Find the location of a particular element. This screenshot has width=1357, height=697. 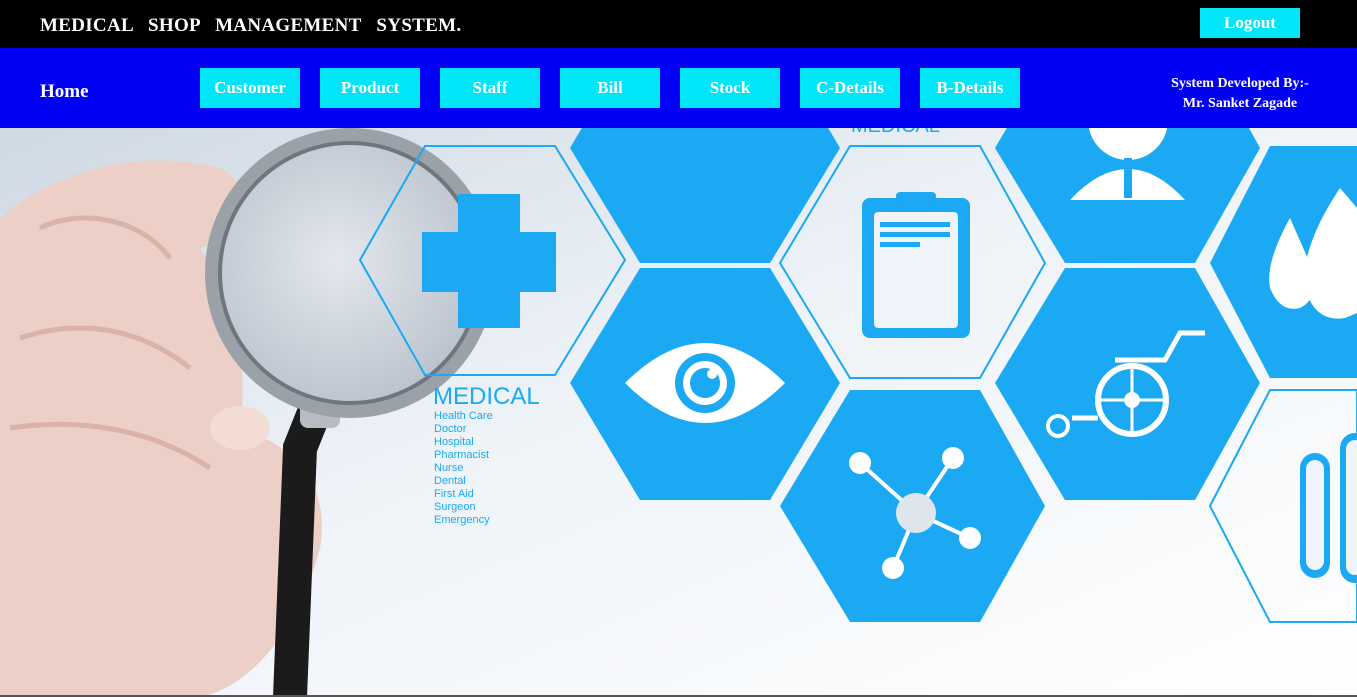

app-title: MEDICAL SHOP MANAGEMENT SYSTEM. is located at coordinates (251, 25).